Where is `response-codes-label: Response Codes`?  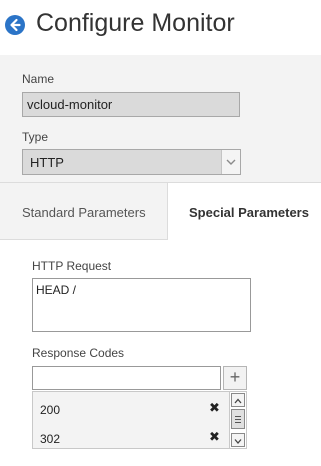 response-codes-label: Response Codes is located at coordinates (78, 353).